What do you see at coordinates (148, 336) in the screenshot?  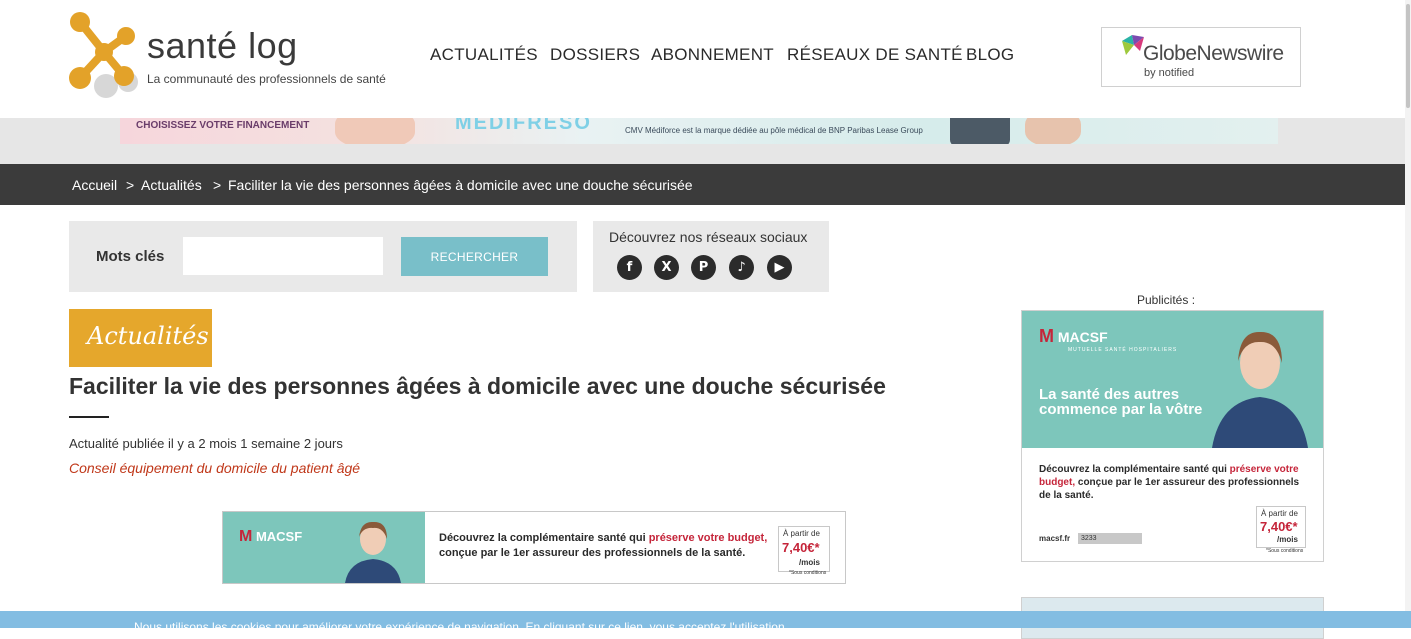 I see `section-tag-label: Actualités` at bounding box center [148, 336].